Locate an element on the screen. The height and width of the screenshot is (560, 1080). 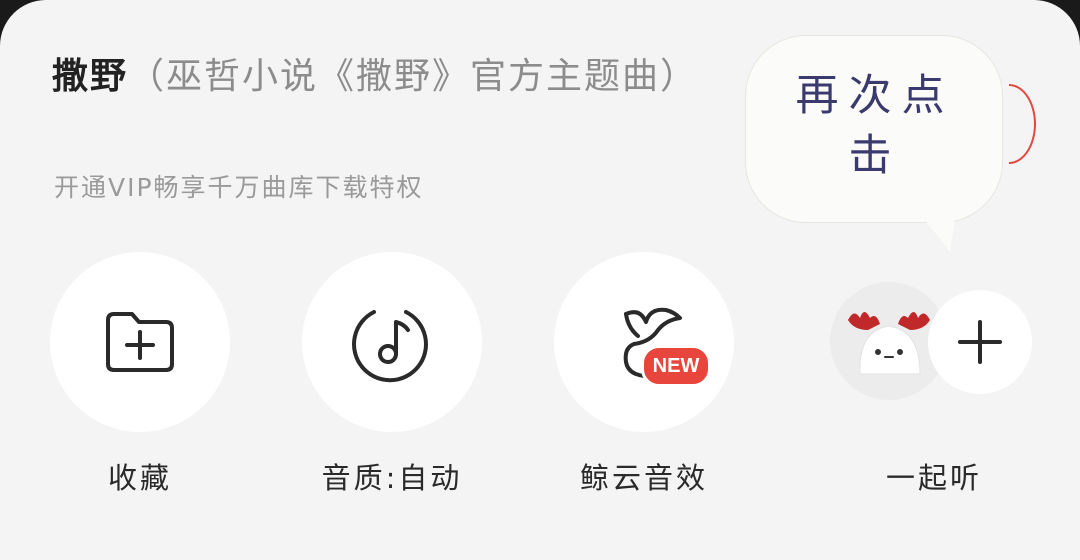
plus-icon is located at coordinates (980, 342).